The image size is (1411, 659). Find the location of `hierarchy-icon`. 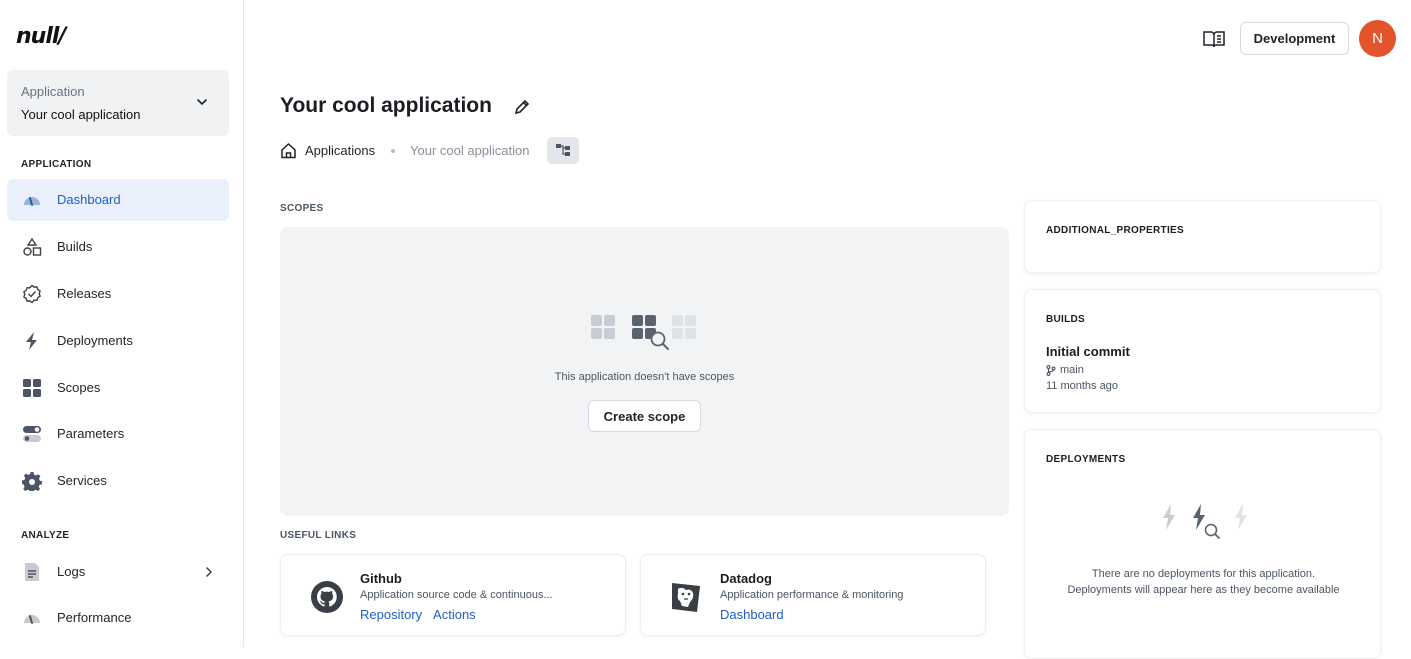

hierarchy-icon is located at coordinates (563, 150).